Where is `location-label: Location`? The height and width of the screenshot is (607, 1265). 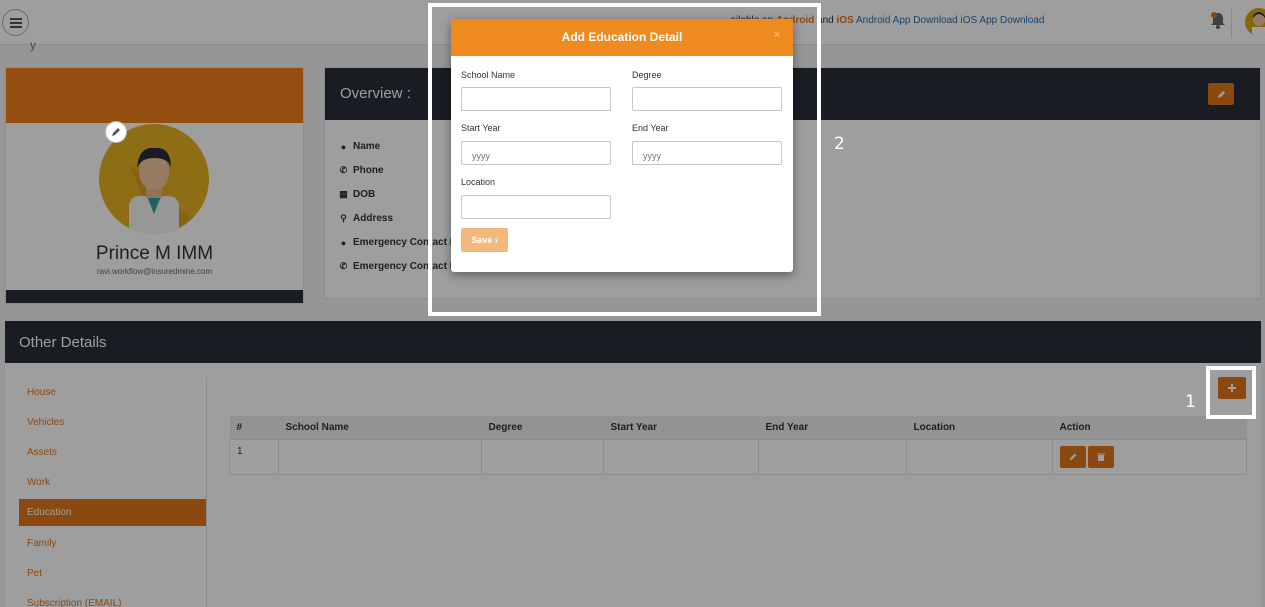 location-label: Location is located at coordinates (478, 182).